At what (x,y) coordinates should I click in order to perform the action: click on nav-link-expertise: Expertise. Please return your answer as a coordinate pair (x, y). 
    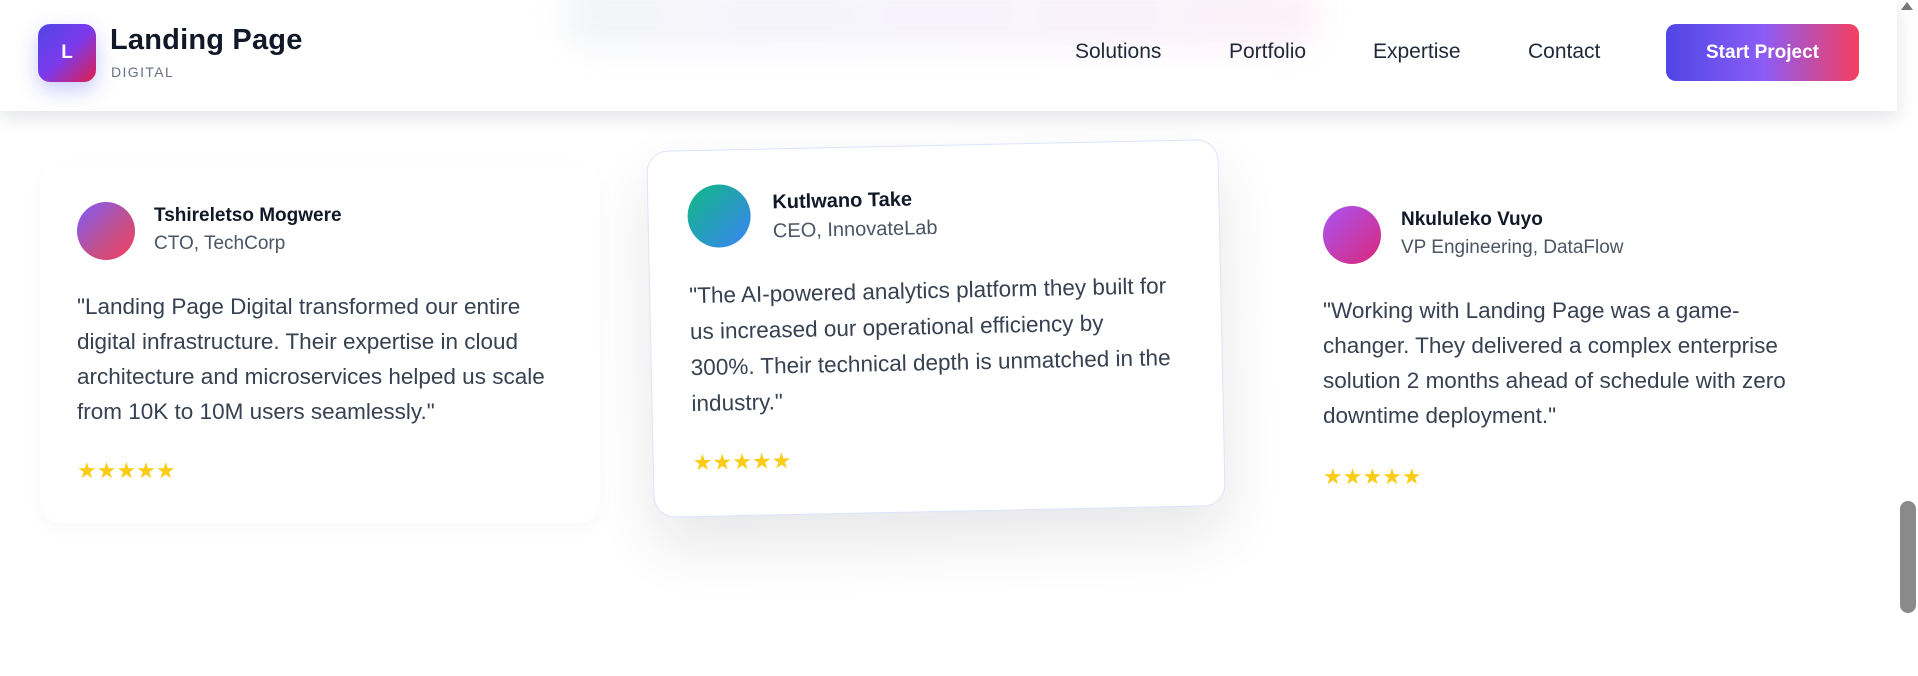
    Looking at the image, I should click on (1417, 52).